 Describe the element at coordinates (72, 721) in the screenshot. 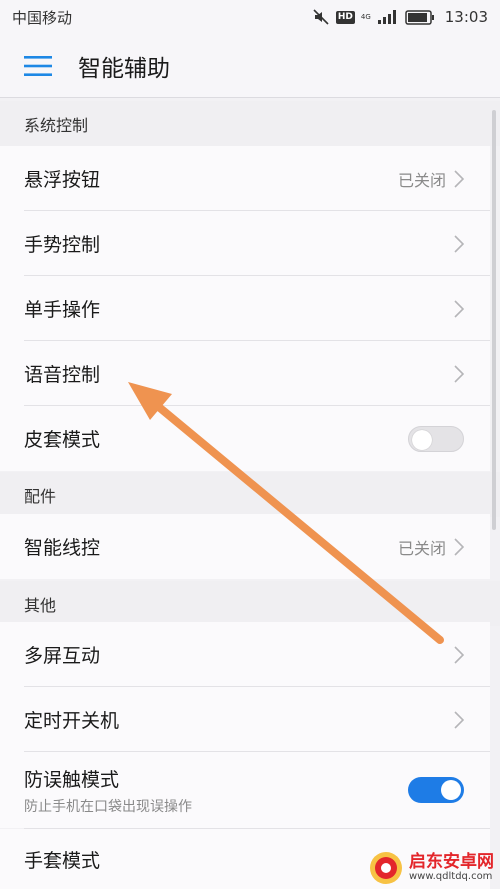

I see `row-label: 定时开关机` at that location.